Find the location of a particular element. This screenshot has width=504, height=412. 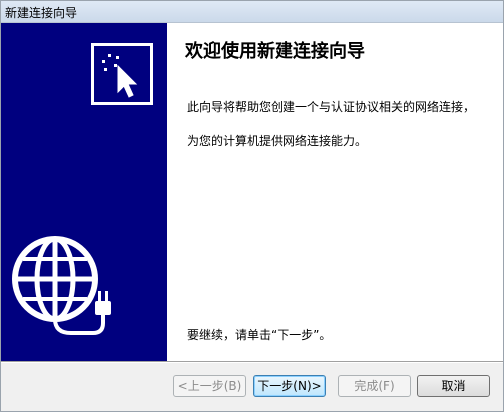

title-bar: 新建连接向导 is located at coordinates (252, 12).